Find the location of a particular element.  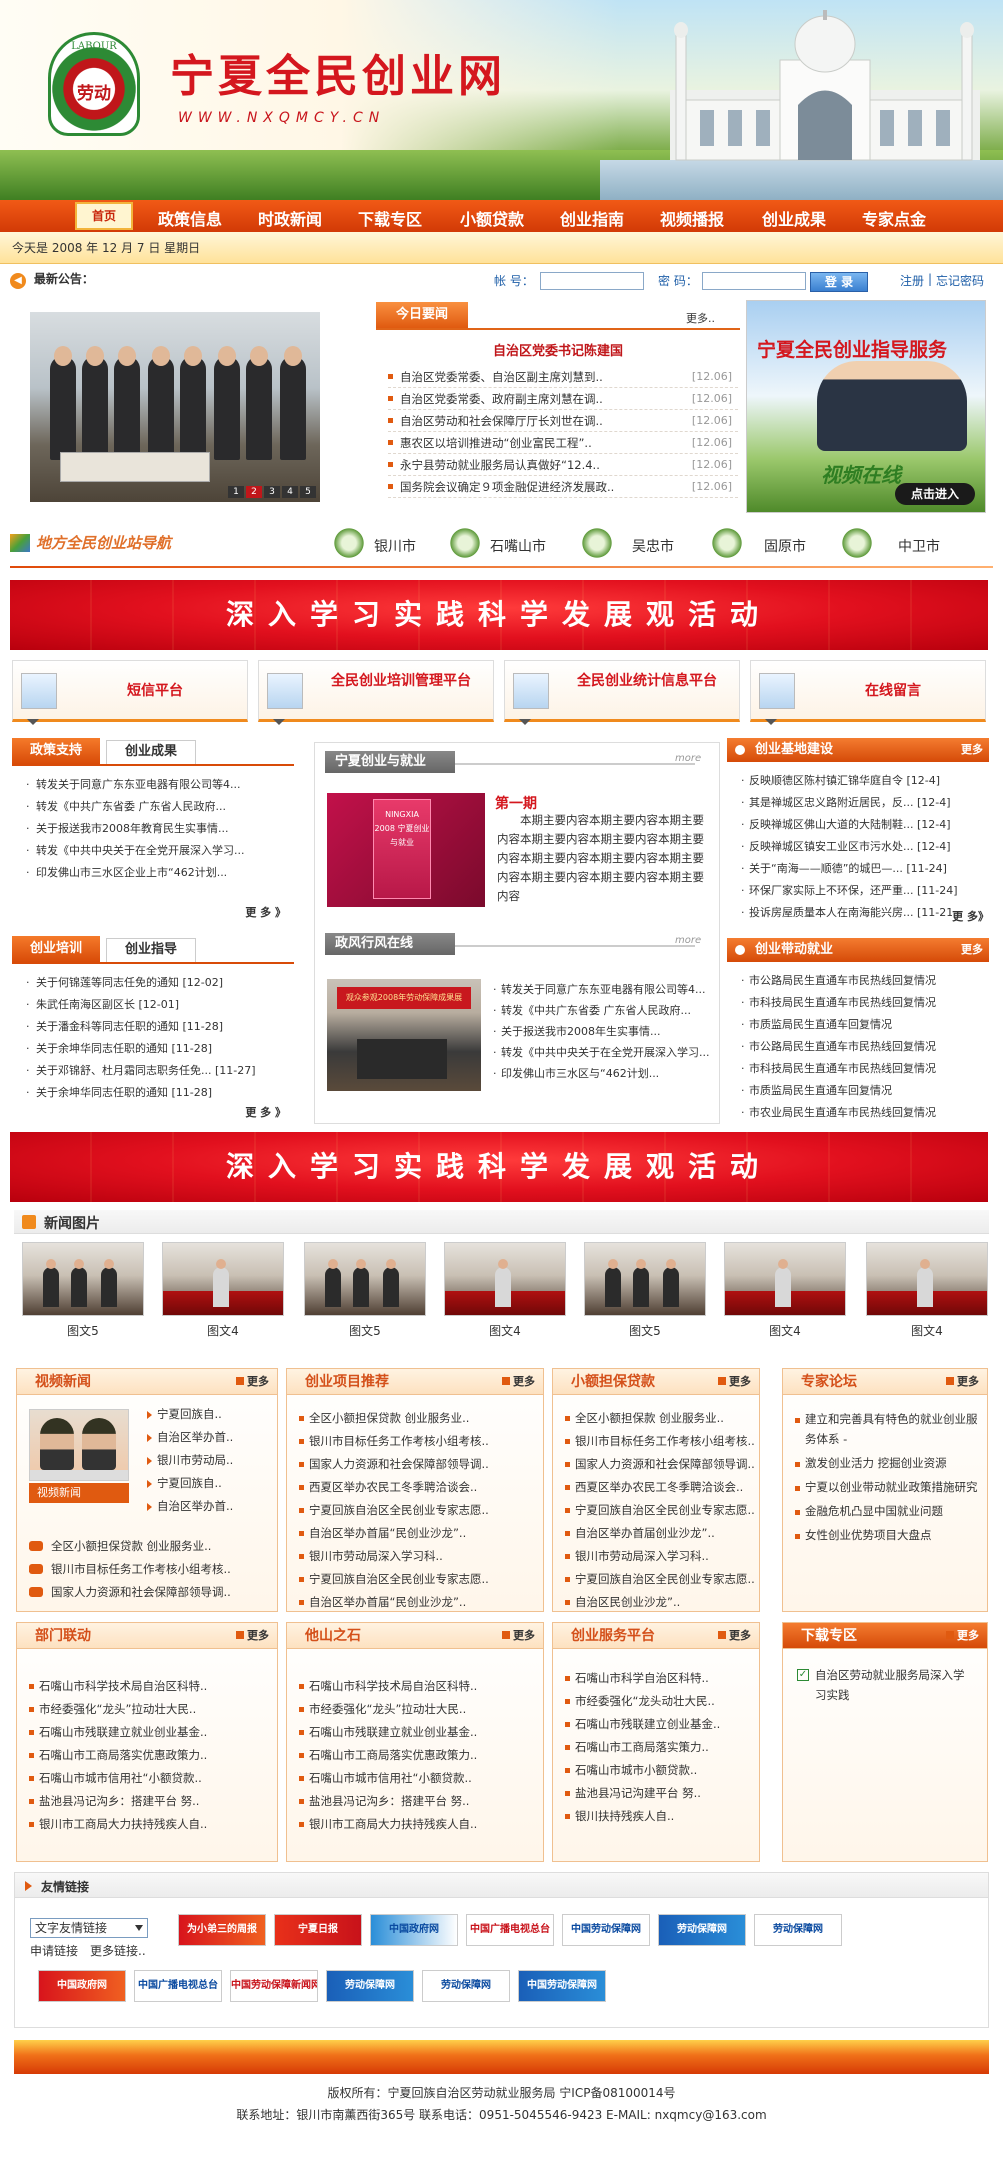

service-training: 全民创业培训管理平台 is located at coordinates (376, 692).